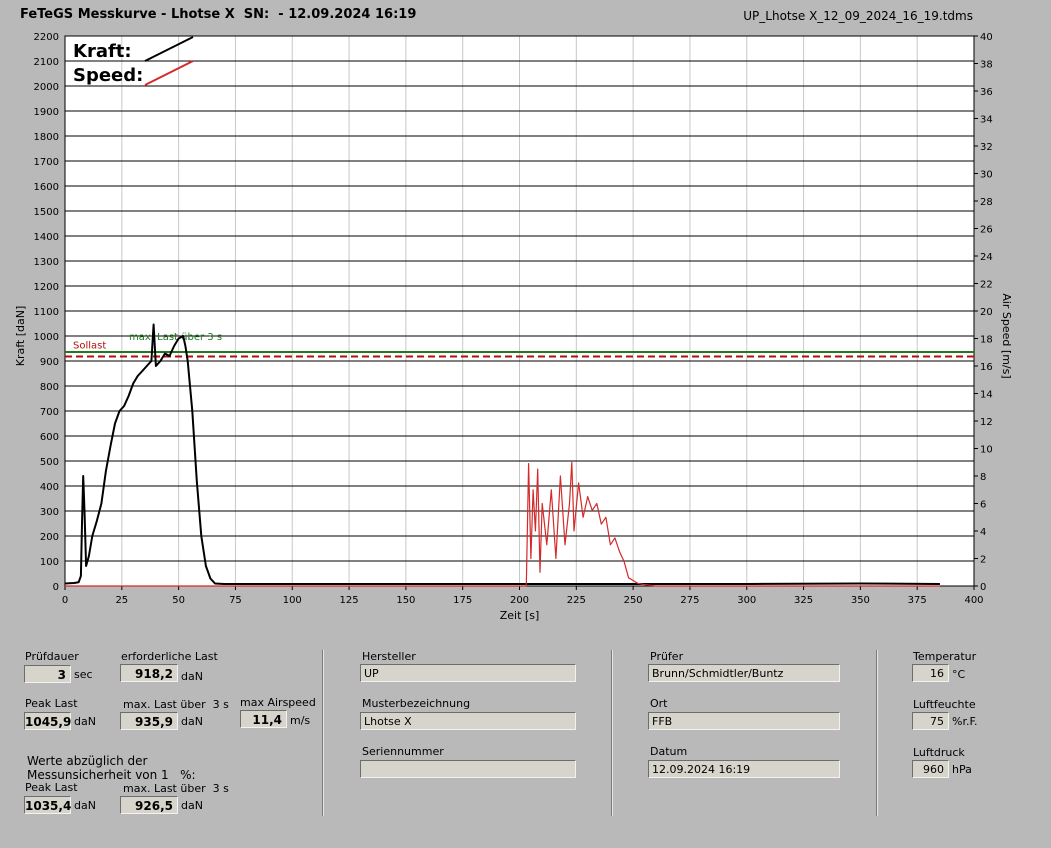 Image resolution: width=1051 pixels, height=848 pixels. What do you see at coordinates (175, 337) in the screenshot?
I see `max-last-annotation: max. Last über 3 s` at bounding box center [175, 337].